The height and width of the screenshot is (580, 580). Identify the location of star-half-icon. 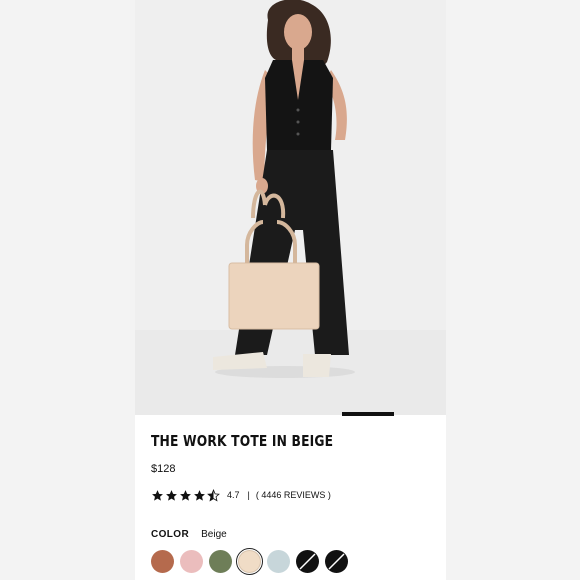
(213, 494).